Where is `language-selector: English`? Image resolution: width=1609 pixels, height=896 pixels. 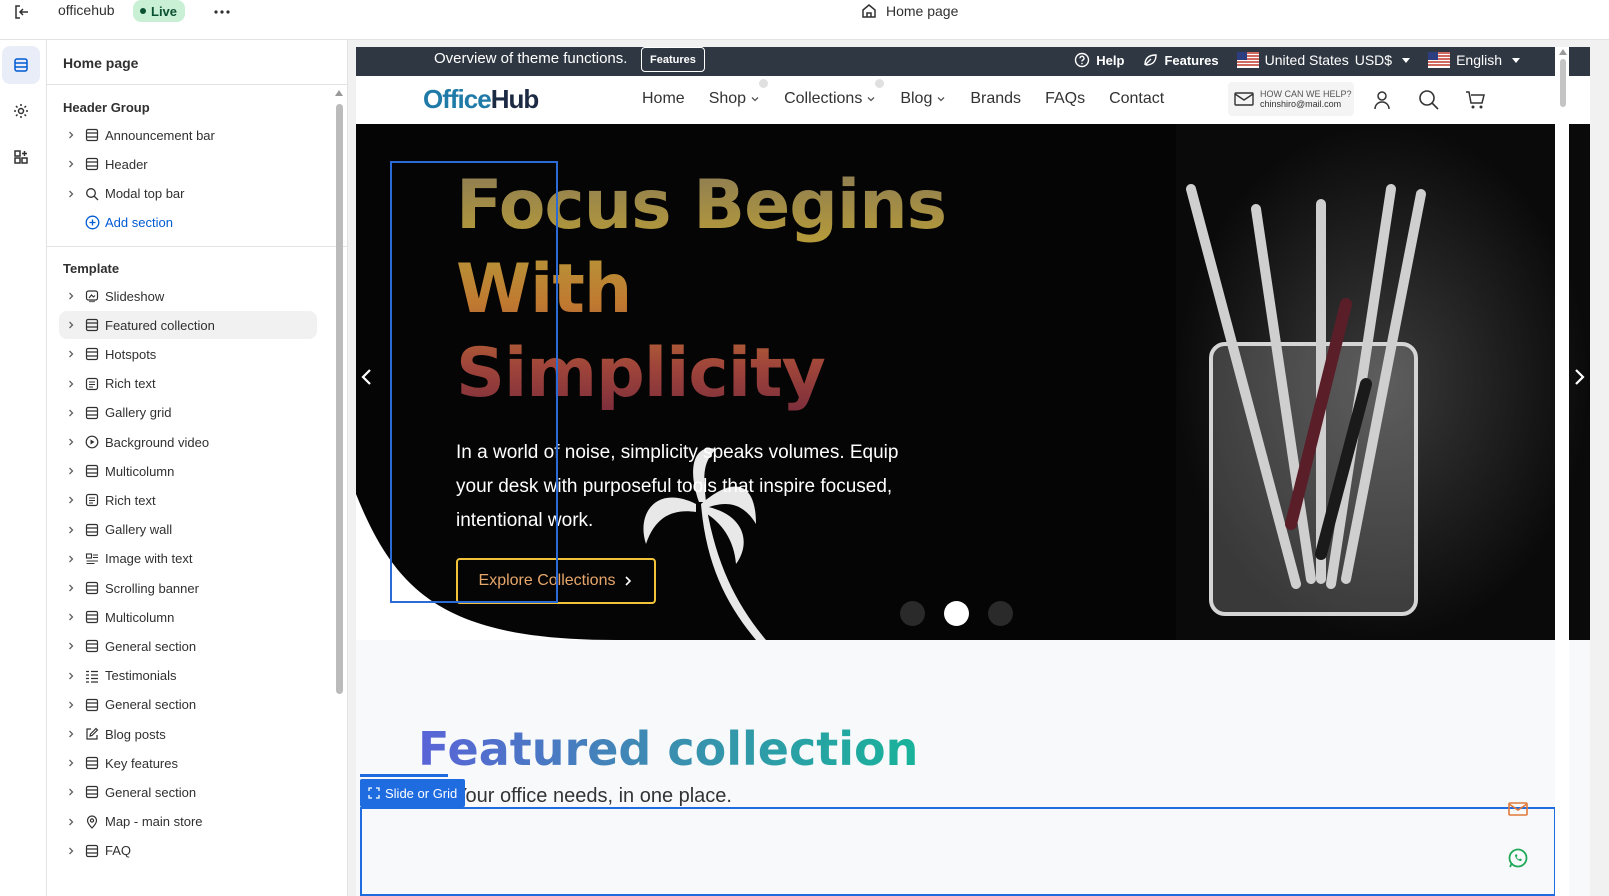 language-selector: English is located at coordinates (1474, 60).